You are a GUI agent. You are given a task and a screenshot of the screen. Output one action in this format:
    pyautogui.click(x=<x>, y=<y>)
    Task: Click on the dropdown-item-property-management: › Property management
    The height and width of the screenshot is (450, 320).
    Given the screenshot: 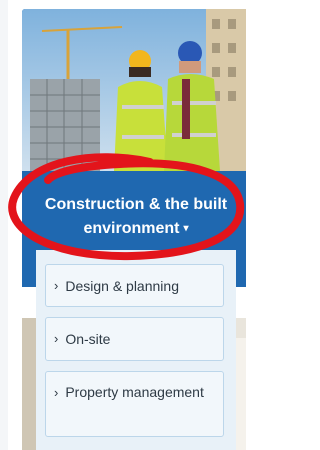 What is the action you would take?
    pyautogui.click(x=134, y=404)
    